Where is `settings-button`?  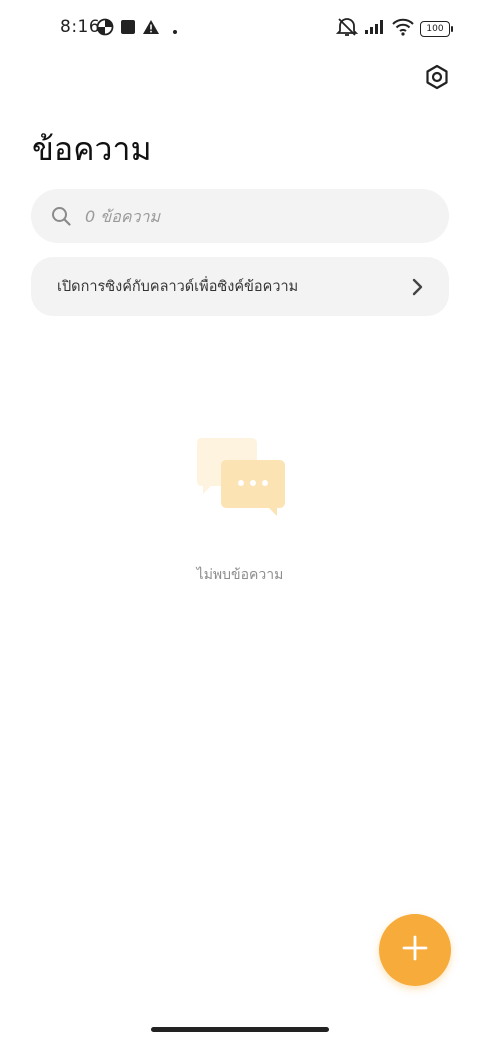
settings-button is located at coordinates (437, 79).